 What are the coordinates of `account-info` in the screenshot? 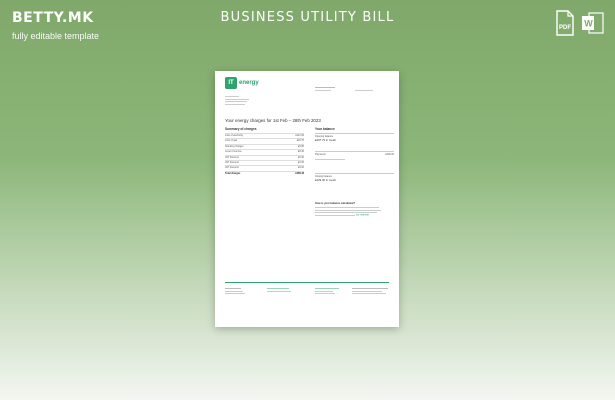 It's located at (325, 88).